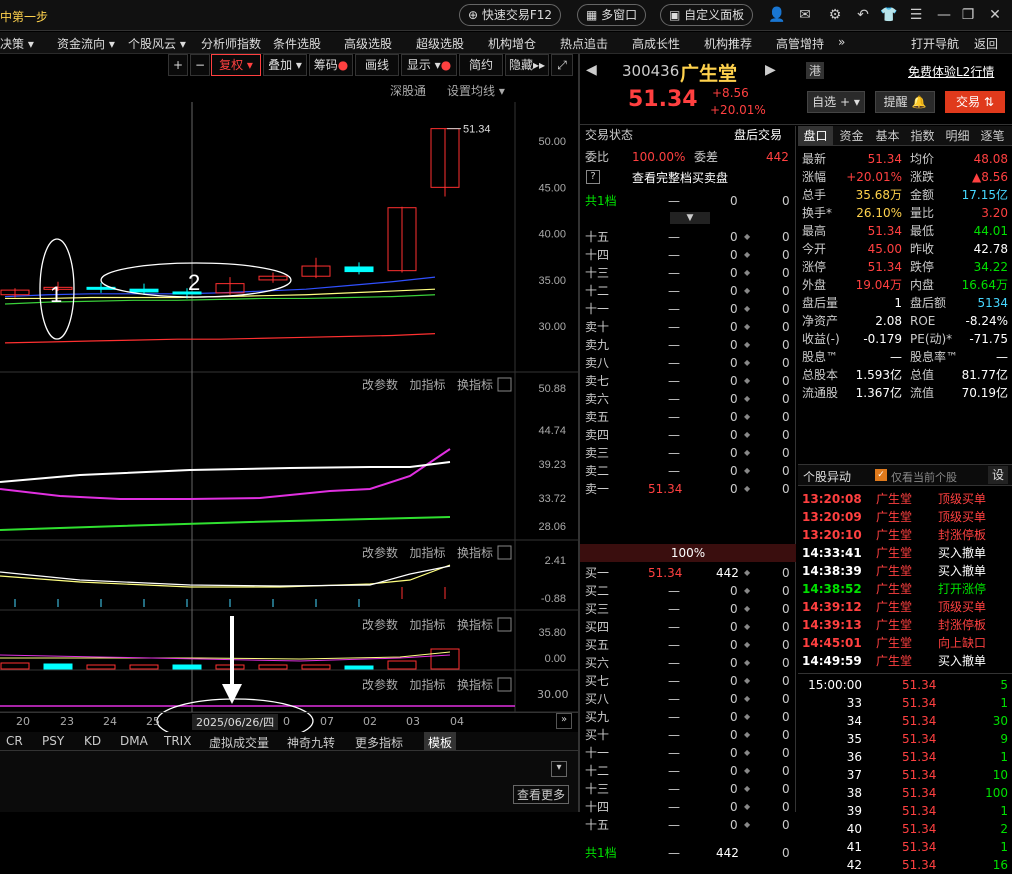 The height and width of the screenshot is (874, 1012). I want to click on tab-trix: TRIX, so click(177, 741).